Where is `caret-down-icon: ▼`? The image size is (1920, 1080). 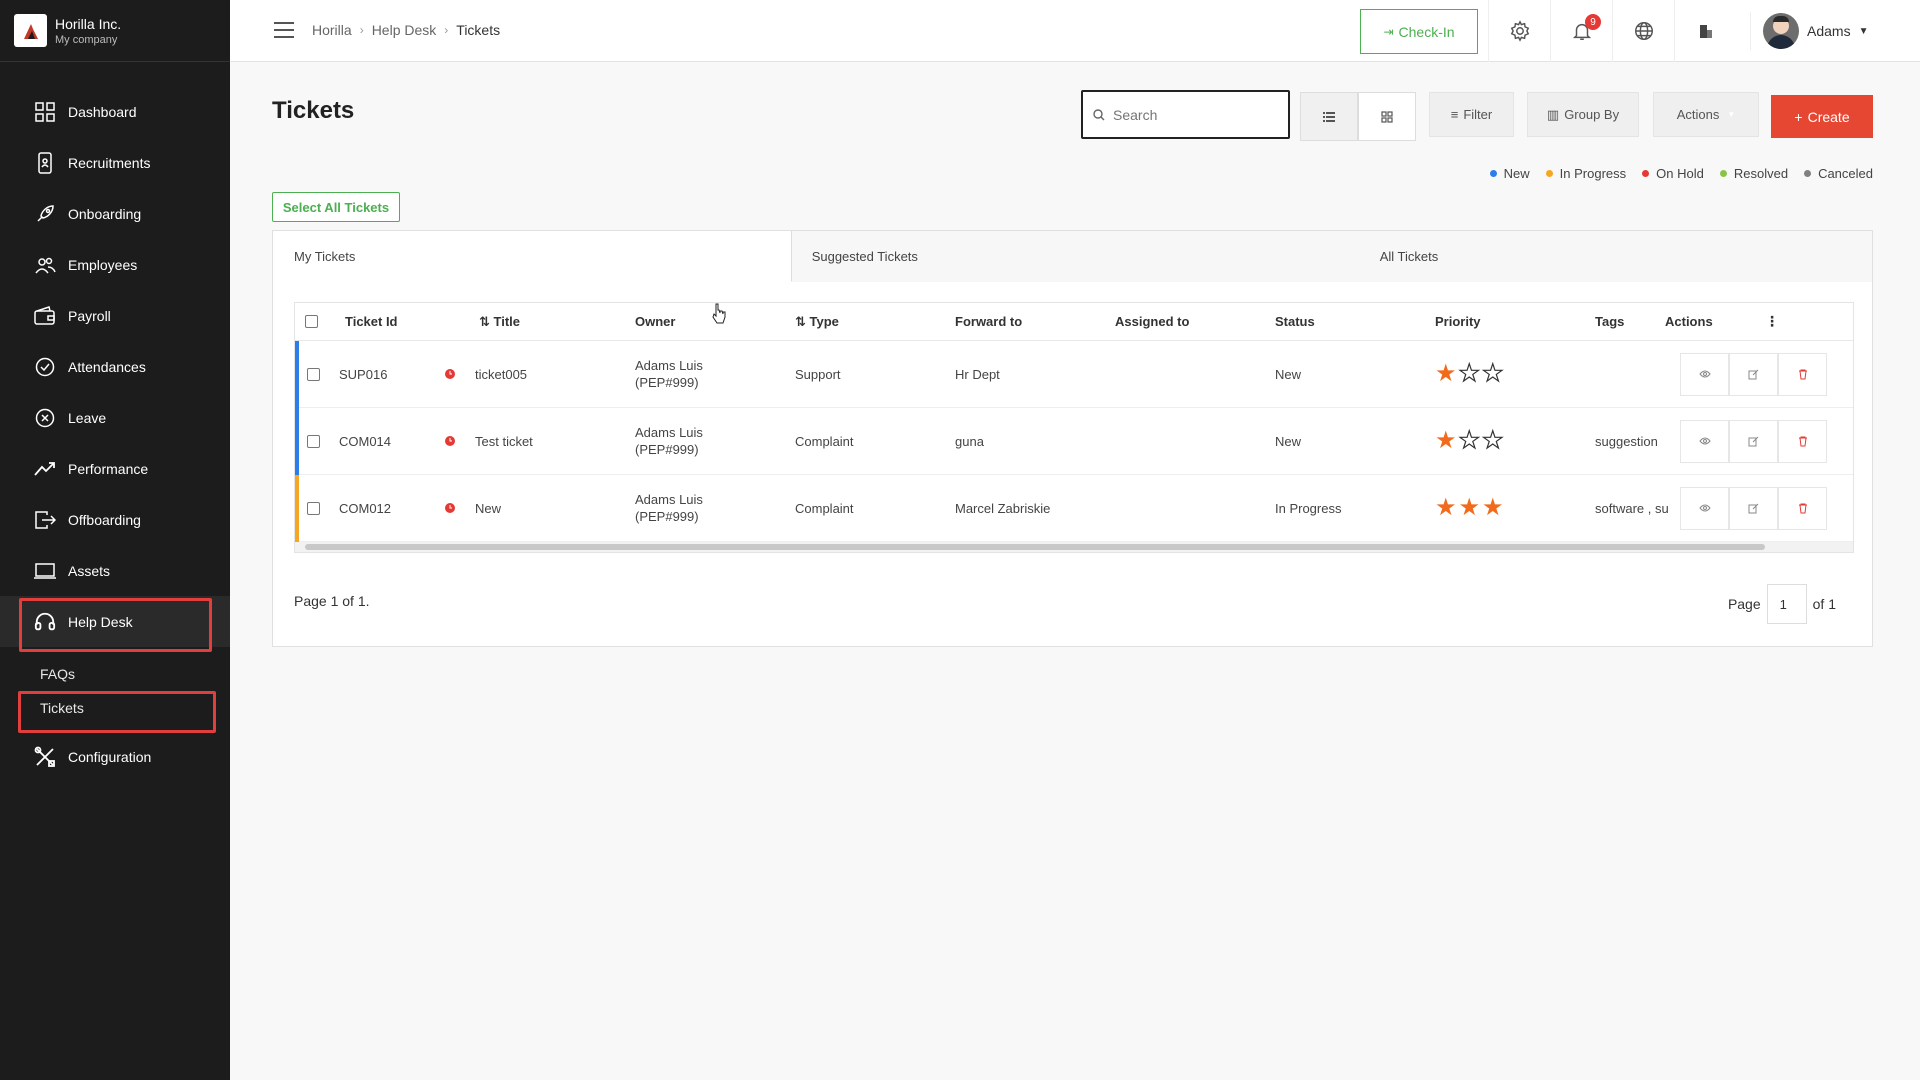
caret-down-icon: ▼ is located at coordinates (1863, 31).